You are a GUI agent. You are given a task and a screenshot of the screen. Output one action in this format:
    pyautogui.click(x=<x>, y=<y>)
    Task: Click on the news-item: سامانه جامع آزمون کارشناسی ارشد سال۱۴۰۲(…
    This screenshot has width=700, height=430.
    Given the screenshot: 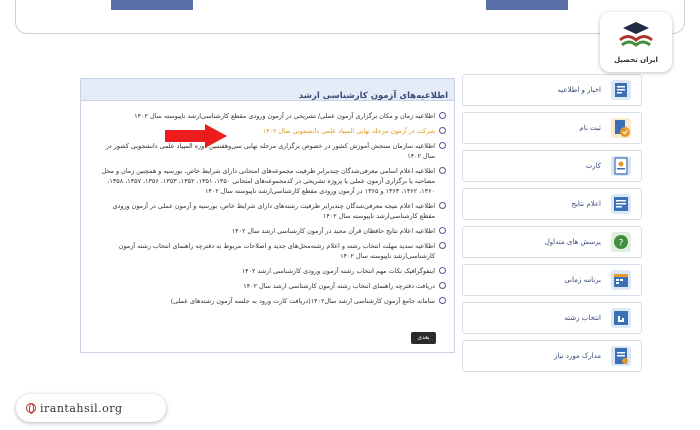 What is the action you would take?
    pyautogui.click(x=272, y=301)
    